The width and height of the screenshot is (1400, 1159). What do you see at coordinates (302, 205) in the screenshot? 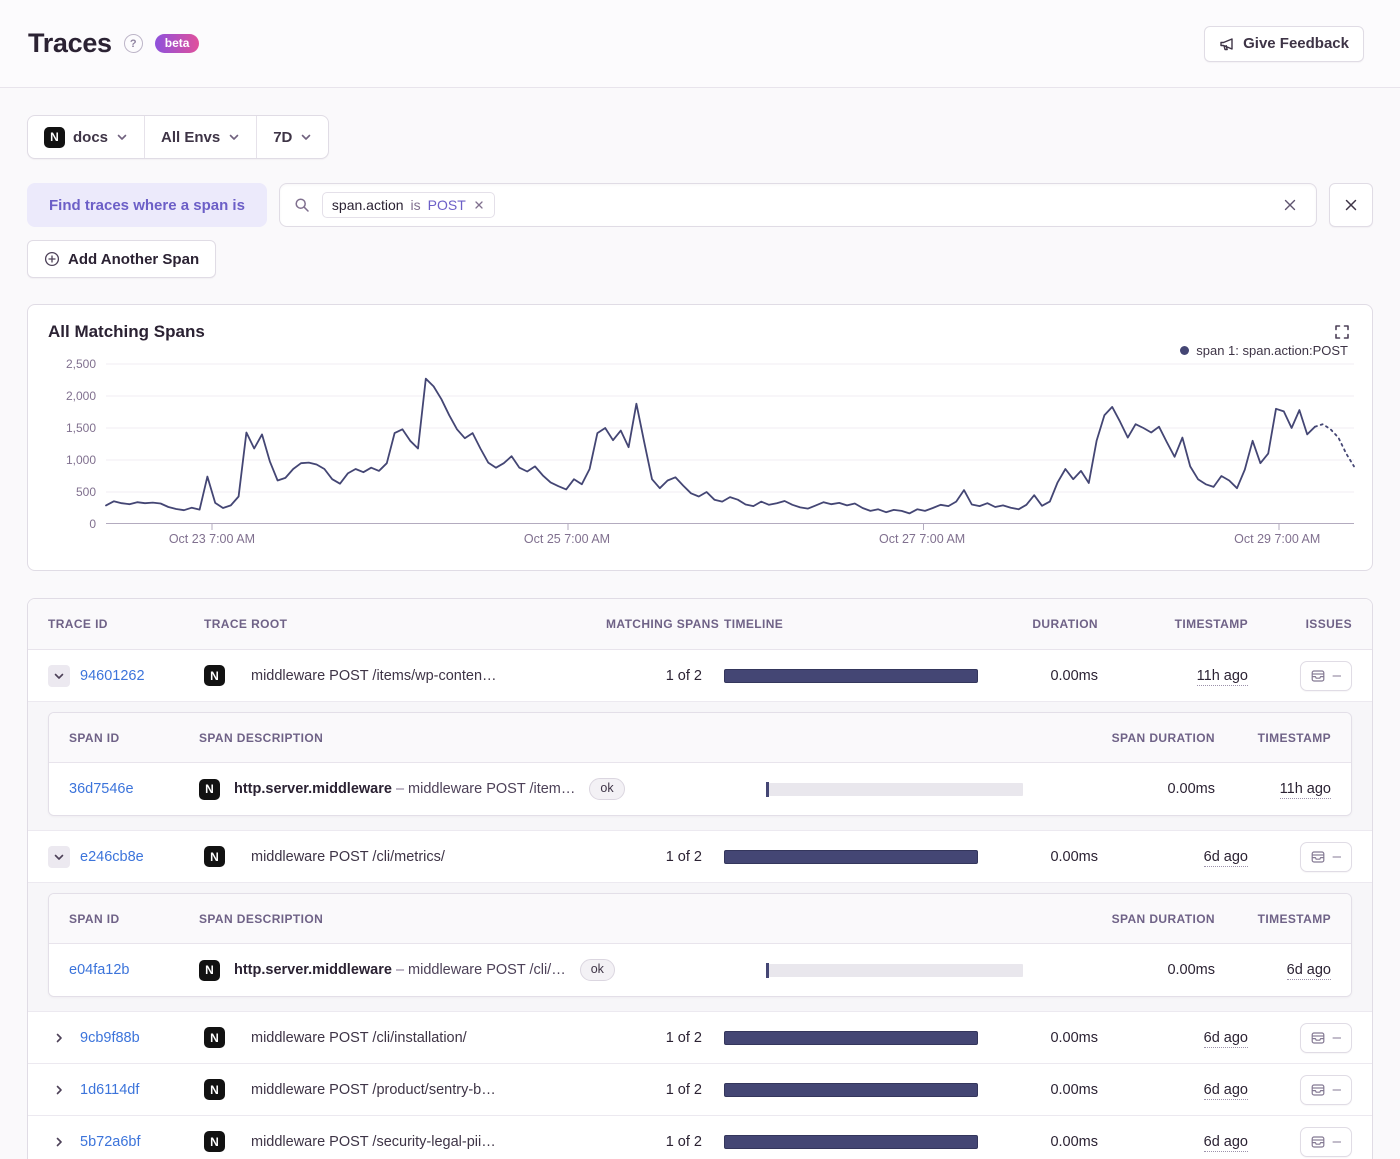
I see `search-icon` at bounding box center [302, 205].